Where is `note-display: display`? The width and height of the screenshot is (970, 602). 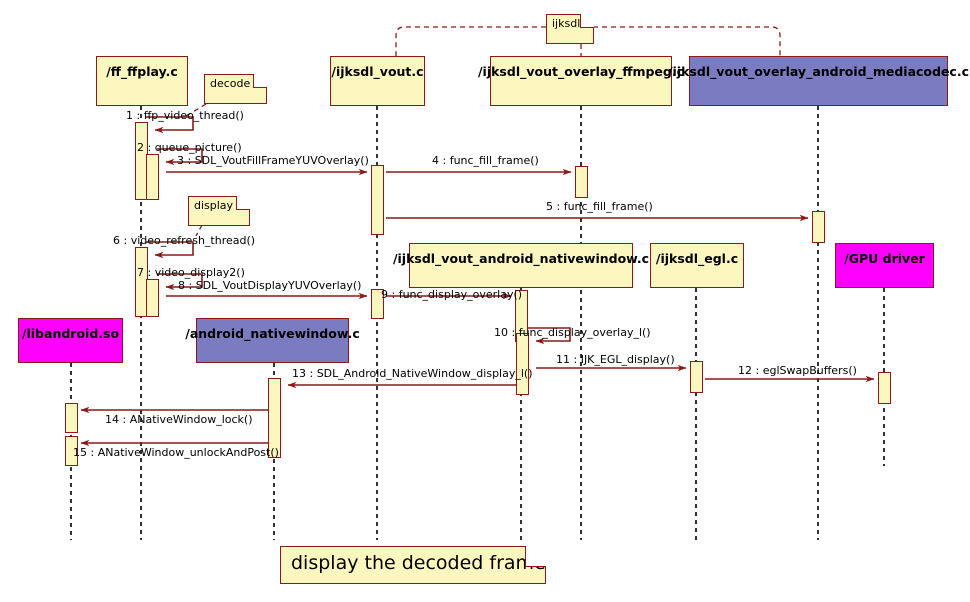
note-display: display is located at coordinates (219, 211).